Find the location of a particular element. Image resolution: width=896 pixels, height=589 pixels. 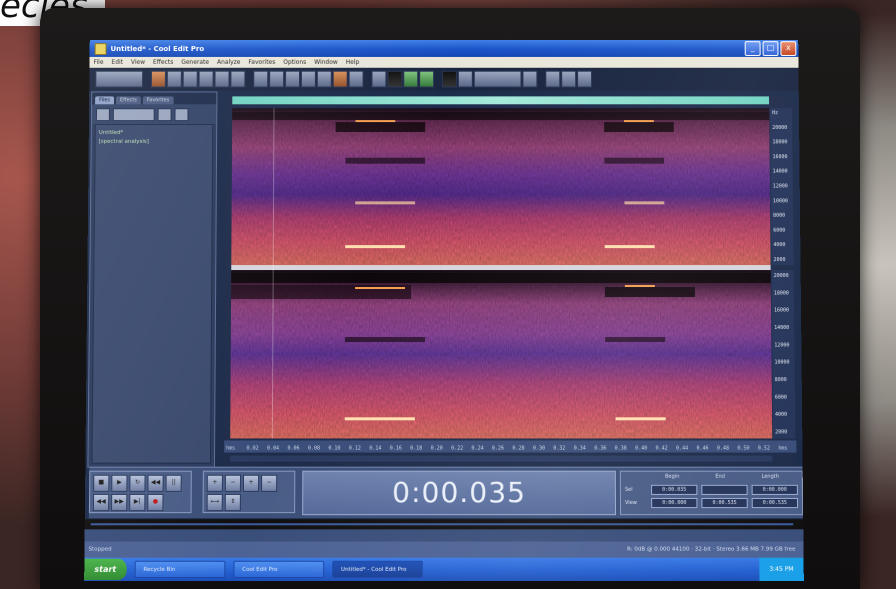

cut-icon is located at coordinates (190, 79).